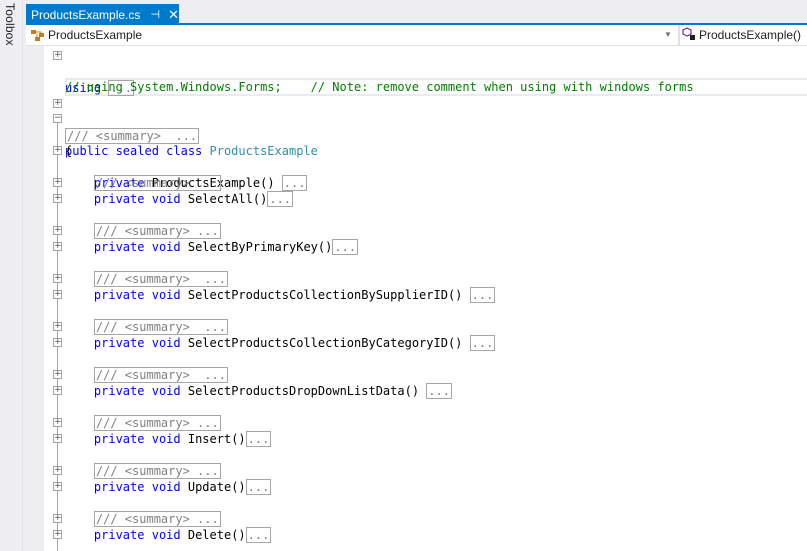 Image resolution: width=807 pixels, height=551 pixels. What do you see at coordinates (137, 151) in the screenshot?
I see `keyword: public sealed class` at bounding box center [137, 151].